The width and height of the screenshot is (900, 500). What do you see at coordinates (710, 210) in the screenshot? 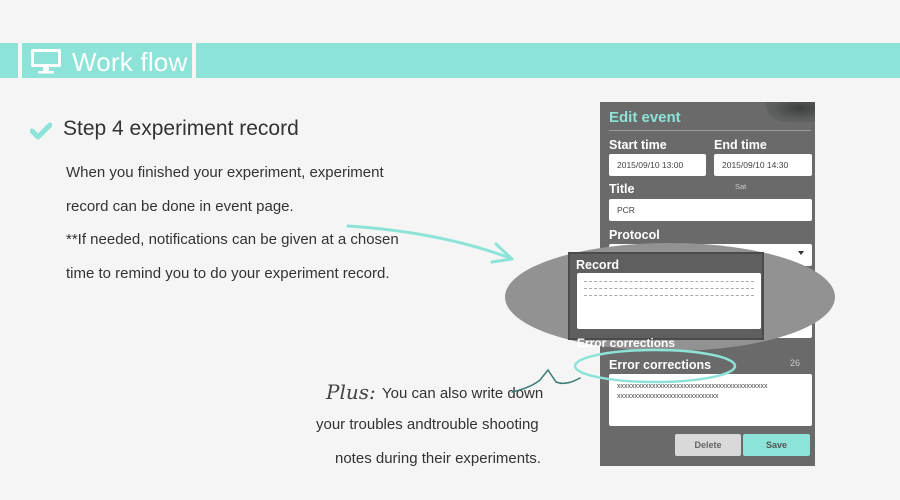
I see `title-input: PCR` at bounding box center [710, 210].